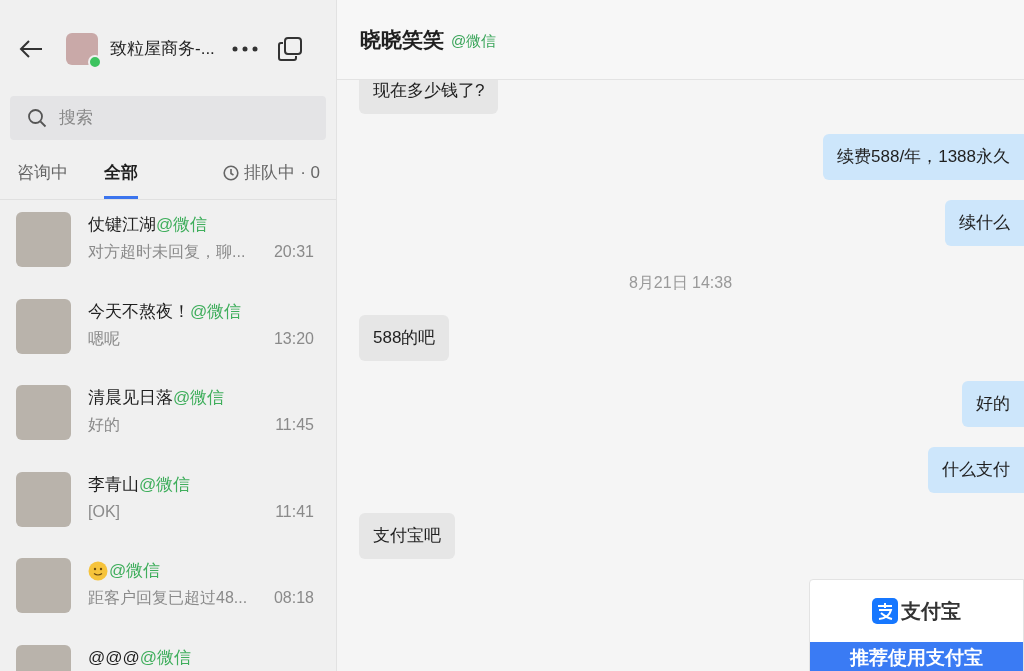 The image size is (1024, 671). Describe the element at coordinates (114, 657) in the screenshot. I see `contact-name: @@@` at that location.